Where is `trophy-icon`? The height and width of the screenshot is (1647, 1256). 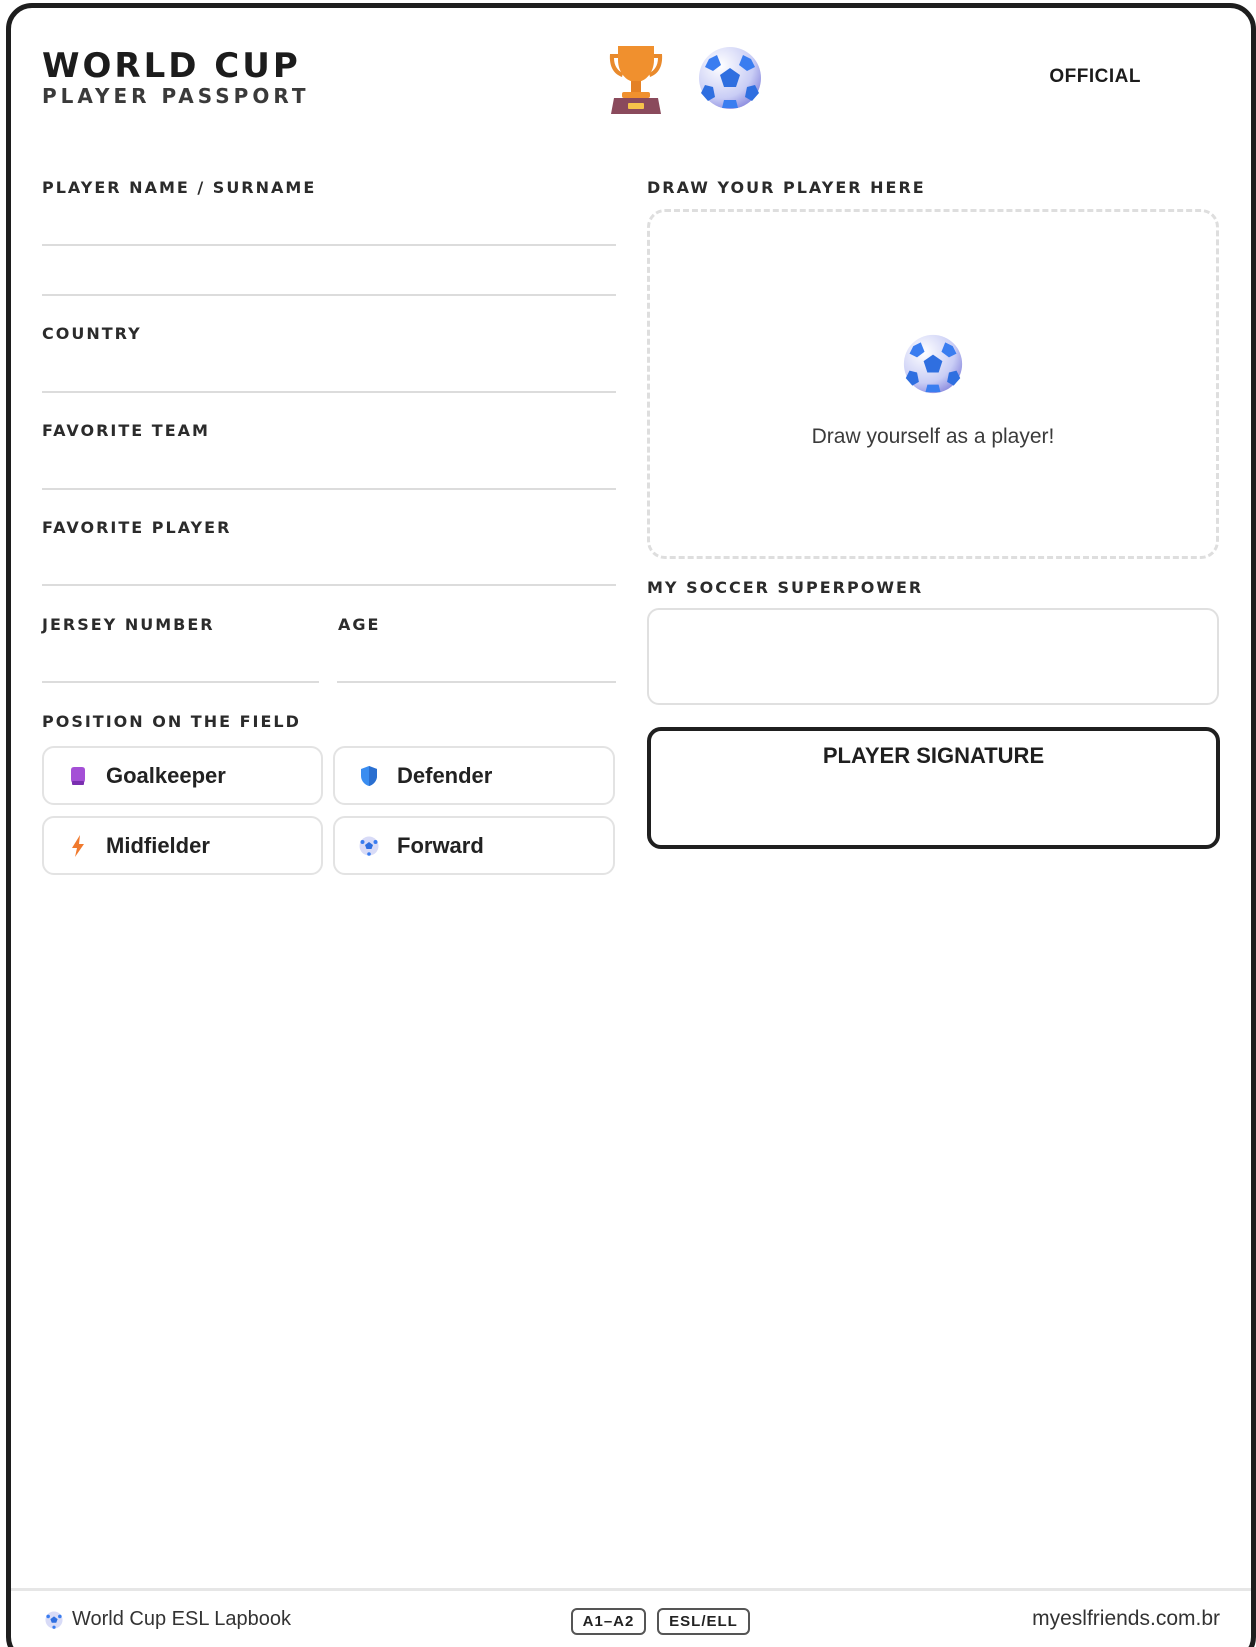
trophy-icon is located at coordinates (636, 80).